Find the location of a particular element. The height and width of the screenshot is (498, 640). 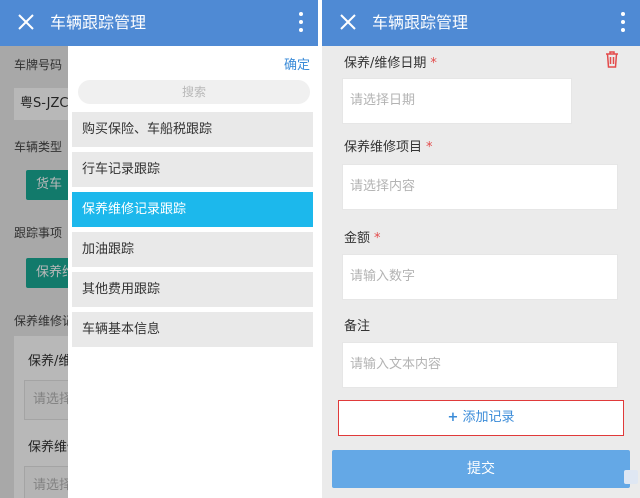

confirm-button: 确定 is located at coordinates (297, 63).